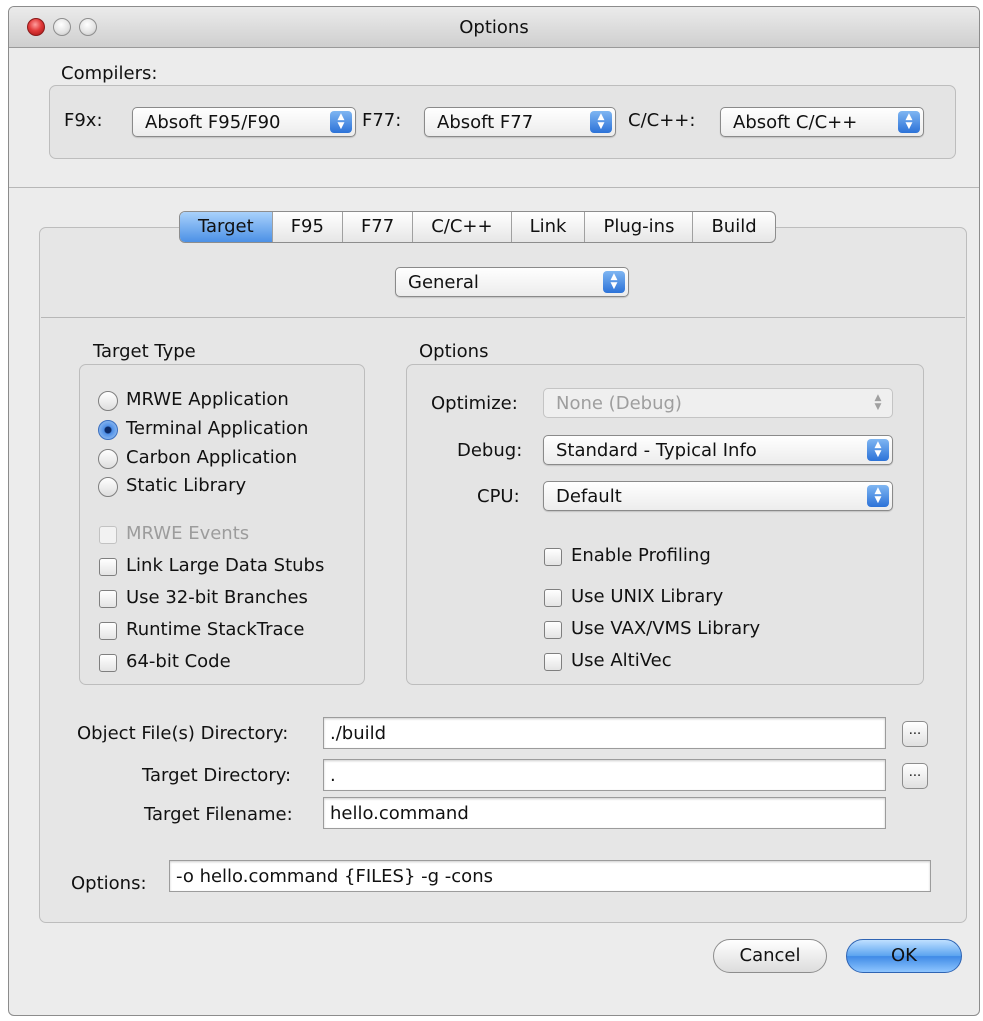 Image resolution: width=983 pixels, height=1021 pixels. Describe the element at coordinates (639, 227) in the screenshot. I see `tab-plug-ins: Plug-ins` at that location.